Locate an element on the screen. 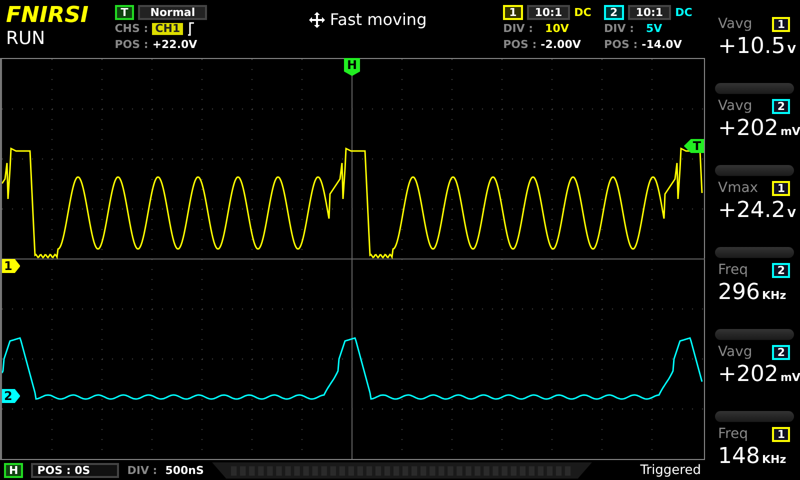 Image resolution: width=800 pixels, height=480 pixels. source-label: CHS : is located at coordinates (131, 28).